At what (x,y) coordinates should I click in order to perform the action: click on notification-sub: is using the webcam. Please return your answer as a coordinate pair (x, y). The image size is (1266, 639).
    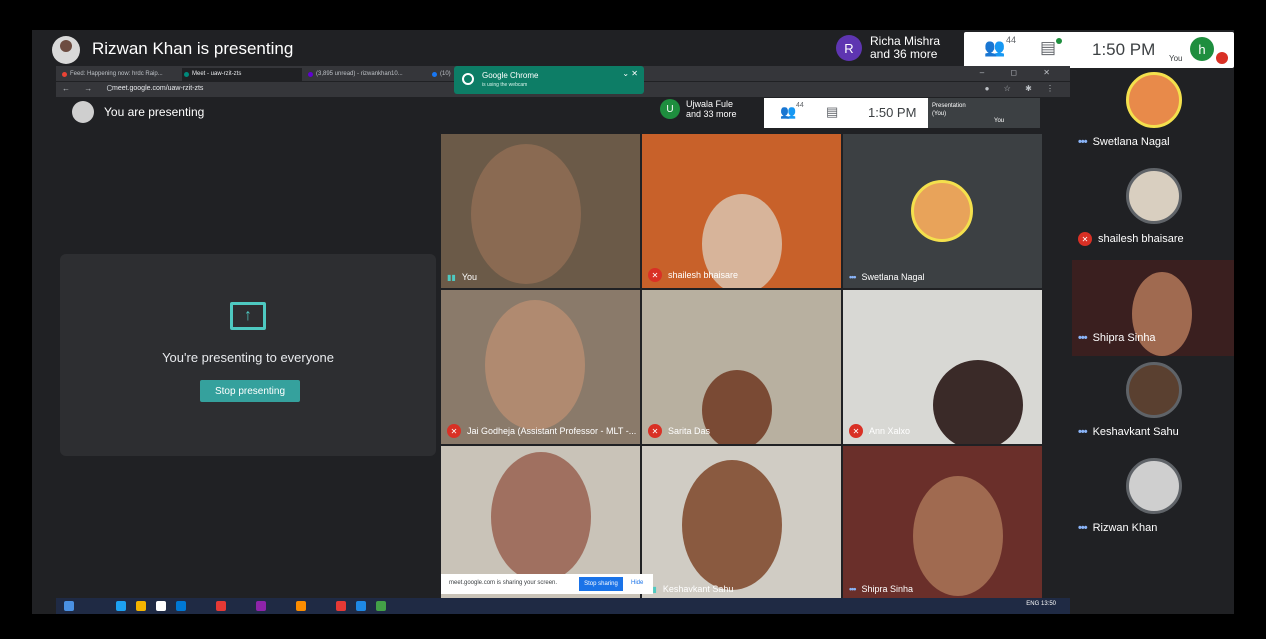
    Looking at the image, I should click on (505, 85).